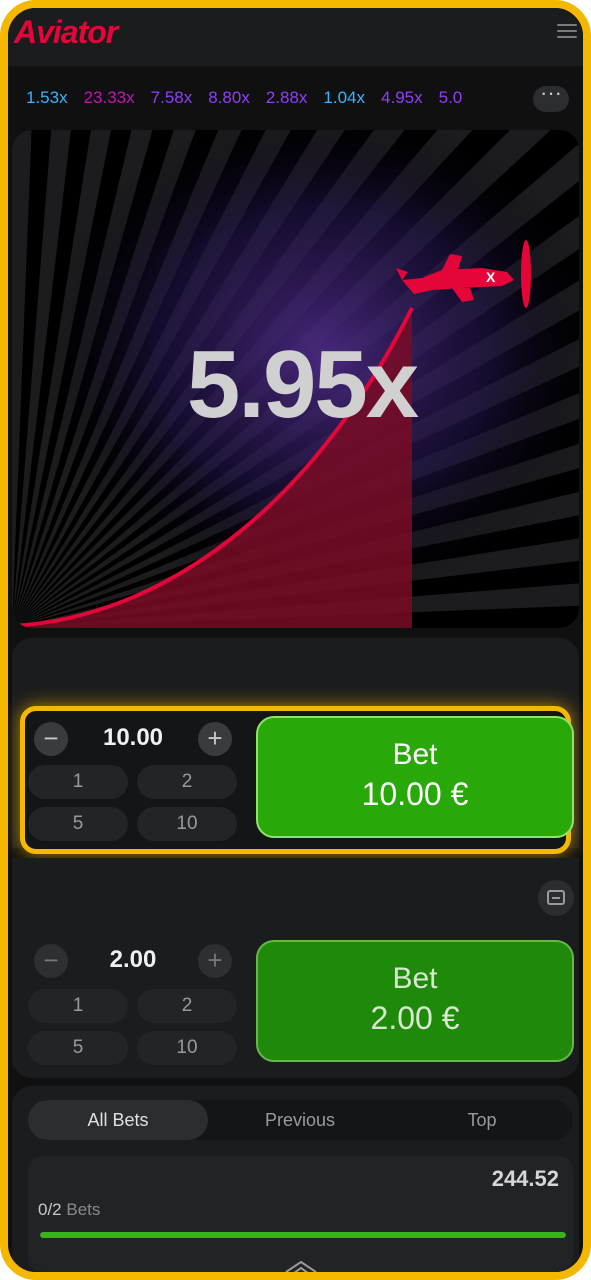 The image size is (591, 1280). What do you see at coordinates (109, 97) in the screenshot?
I see `history-multiplier: 23.33x` at bounding box center [109, 97].